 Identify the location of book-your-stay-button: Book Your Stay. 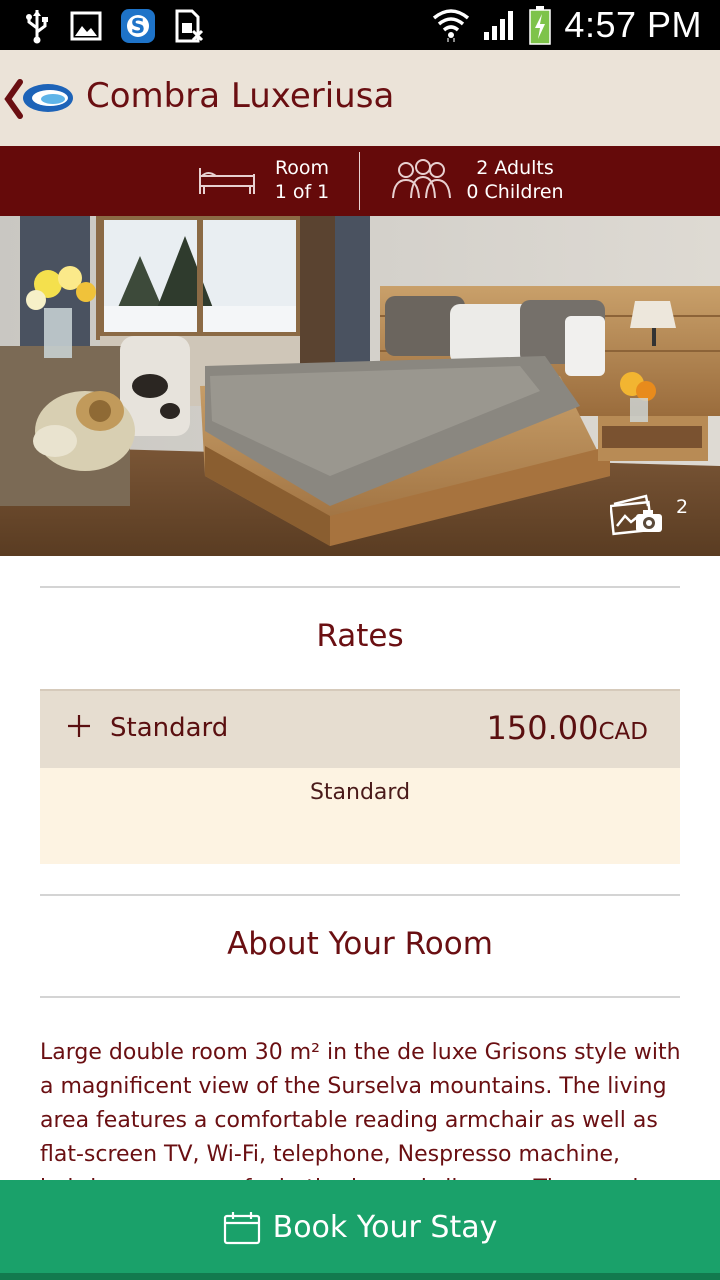
(360, 1230).